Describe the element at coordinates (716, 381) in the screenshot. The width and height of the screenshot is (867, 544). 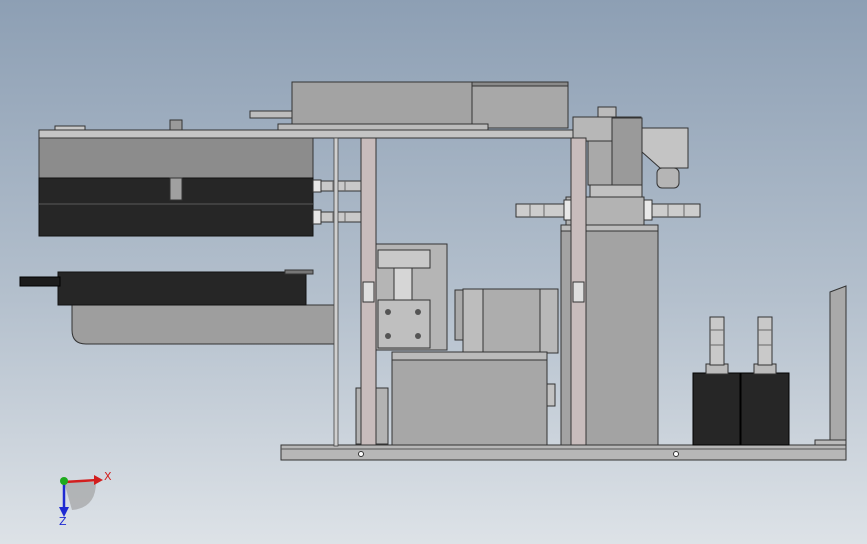
I see `small-tank-left` at that location.